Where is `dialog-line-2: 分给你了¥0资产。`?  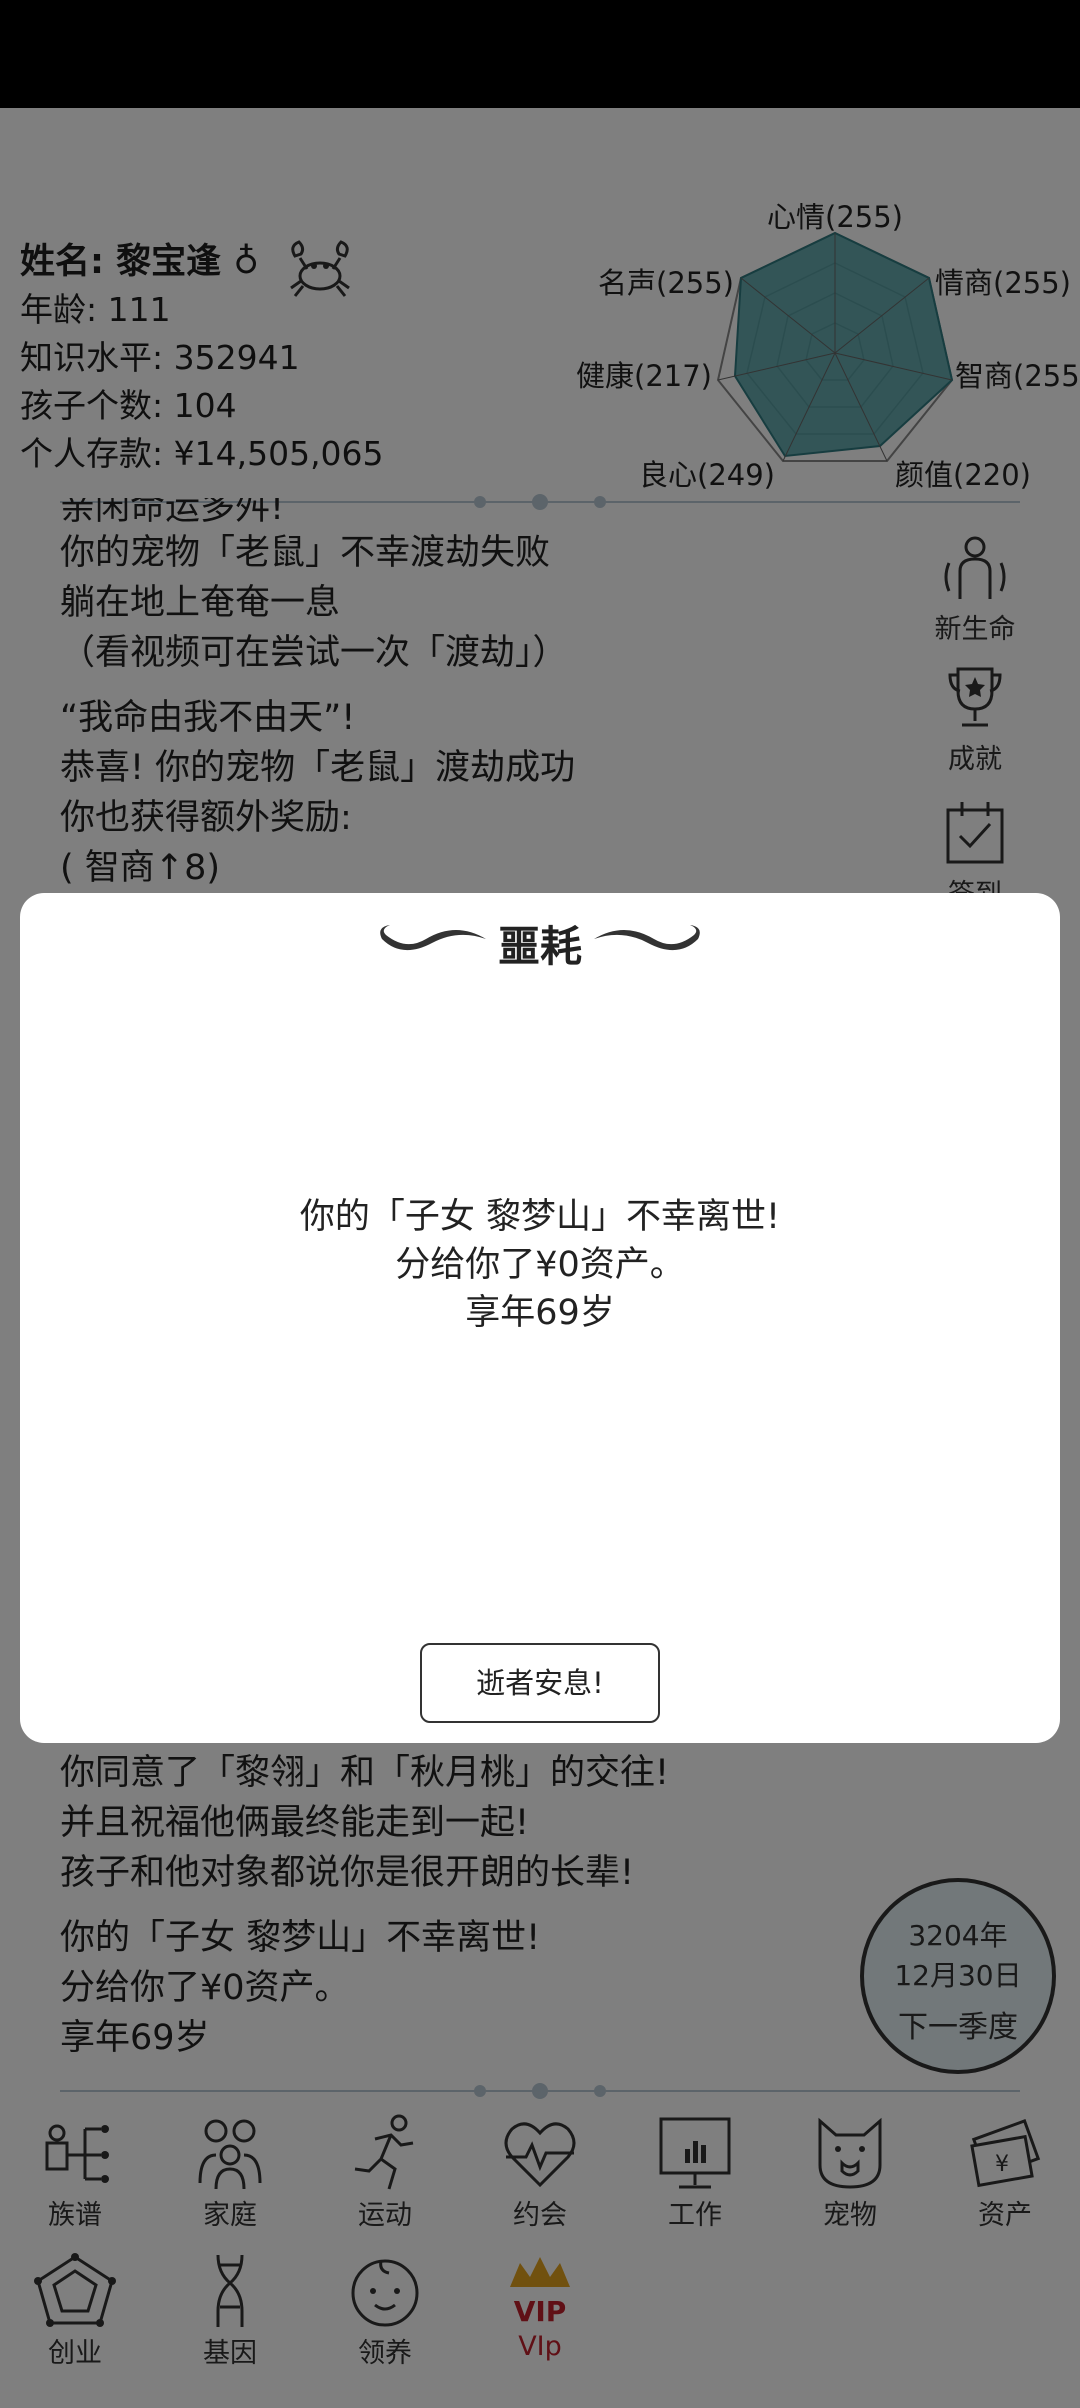
dialog-line-2: 分给你了¥0资产。 is located at coordinates (540, 1265).